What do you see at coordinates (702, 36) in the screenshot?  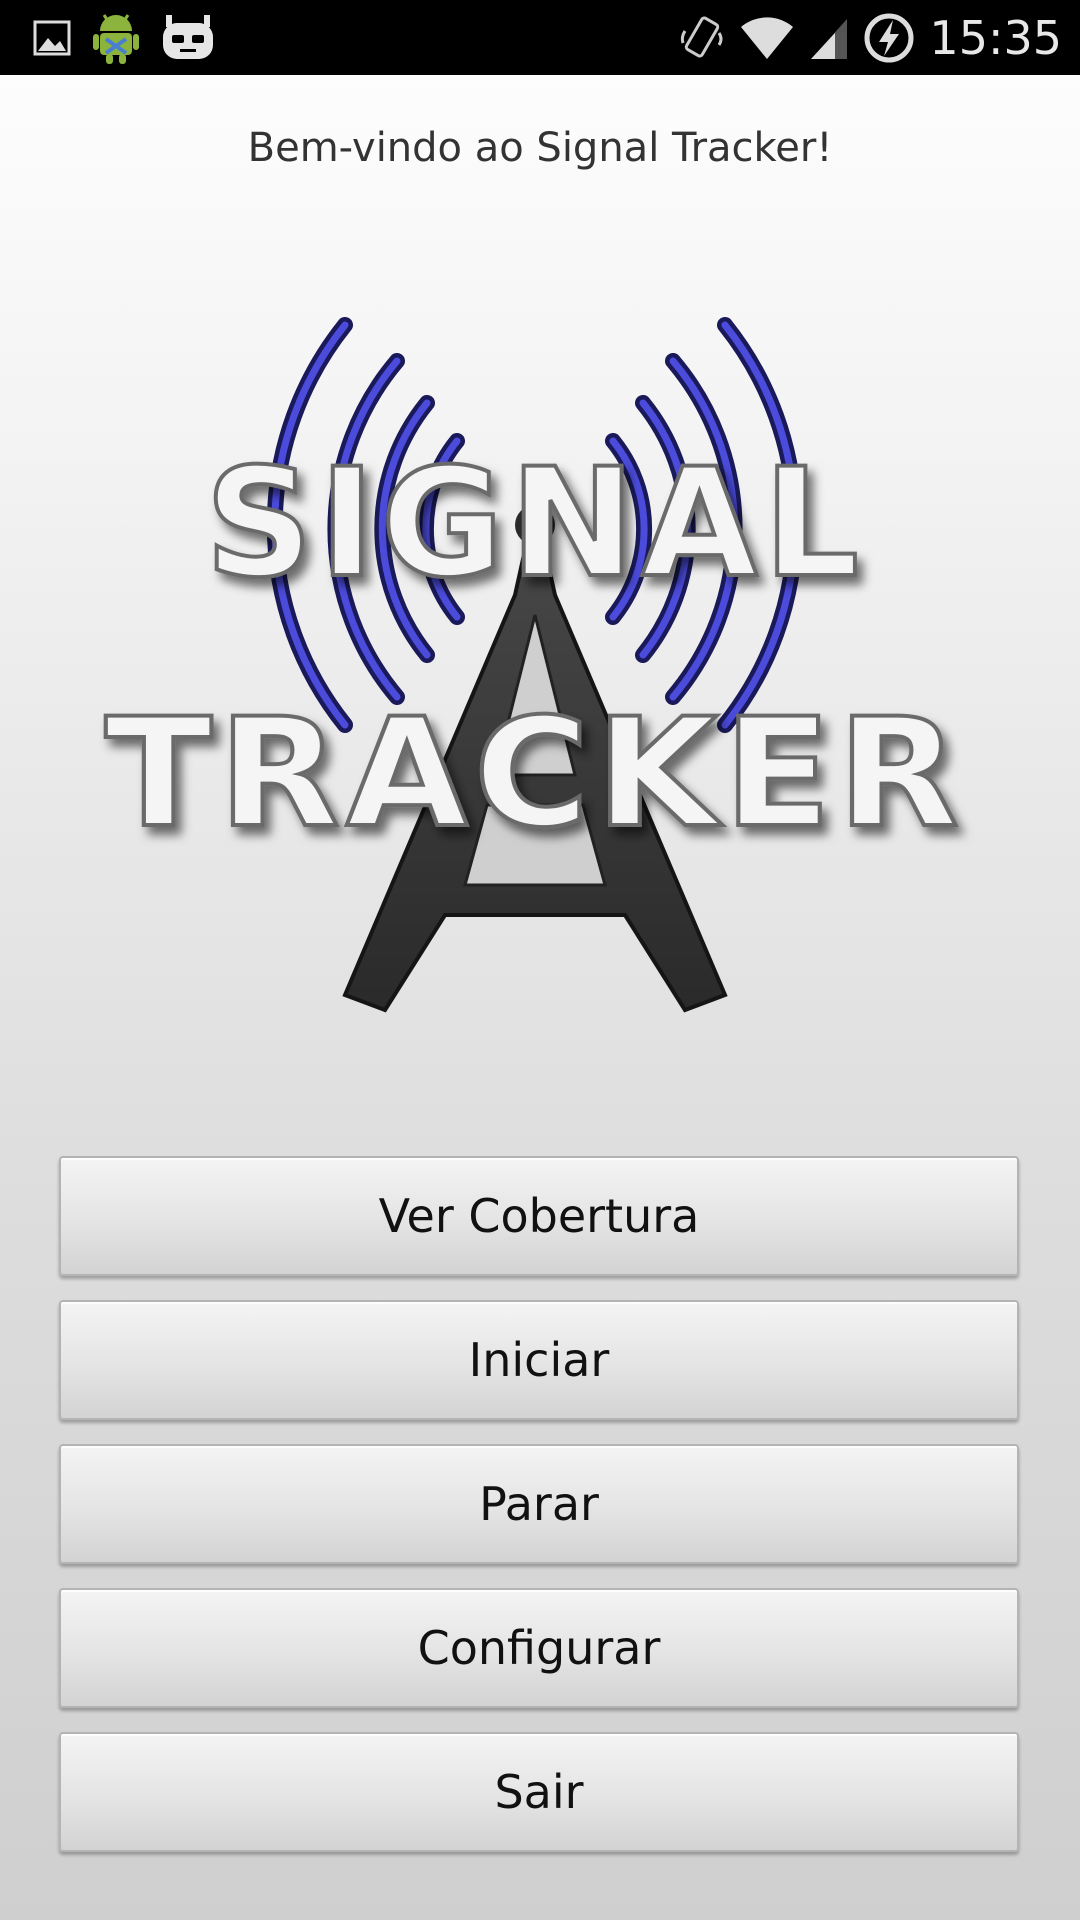 I see `vibrate-icon` at bounding box center [702, 36].